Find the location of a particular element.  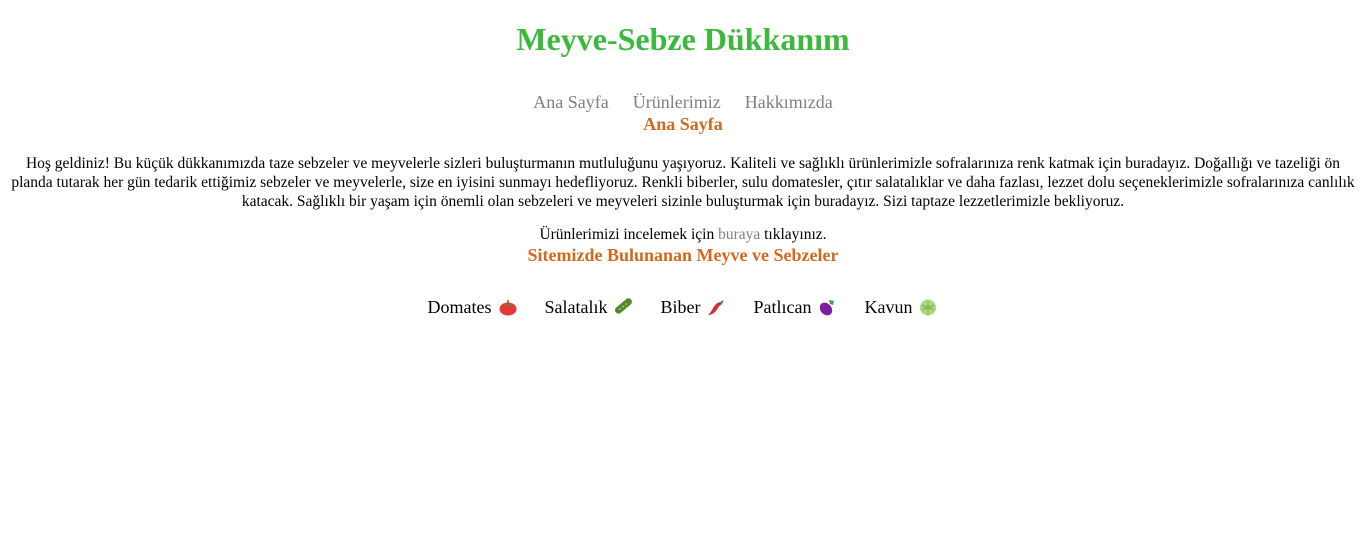

eggplant-icon is located at coordinates (827, 307).